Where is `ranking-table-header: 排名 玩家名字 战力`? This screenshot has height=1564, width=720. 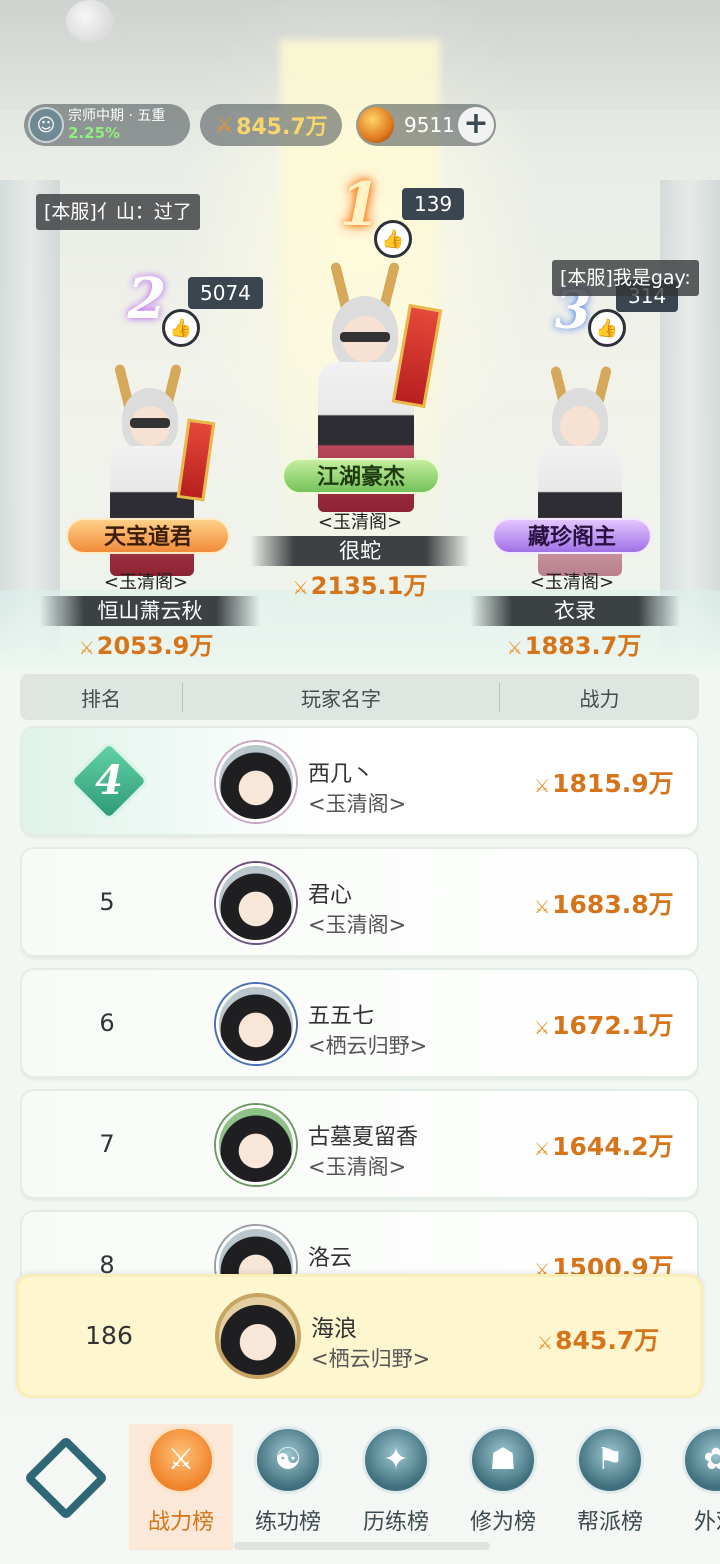 ranking-table-header: 排名 玩家名字 战力 is located at coordinates (359, 697).